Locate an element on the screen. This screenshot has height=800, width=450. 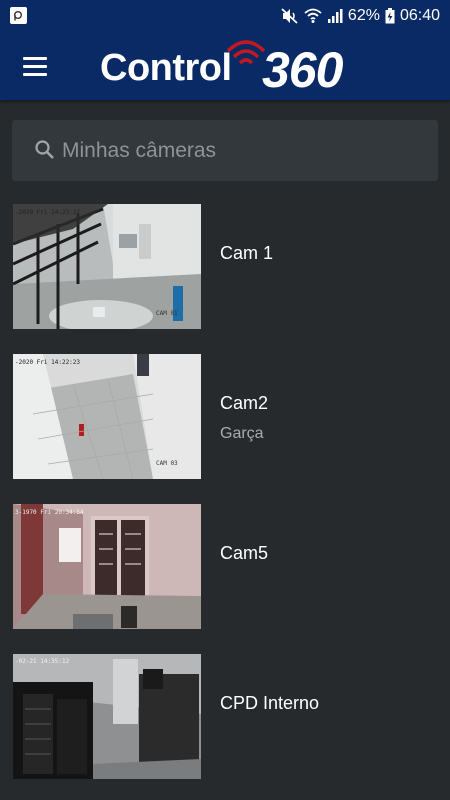
search-input is located at coordinates (247, 150).